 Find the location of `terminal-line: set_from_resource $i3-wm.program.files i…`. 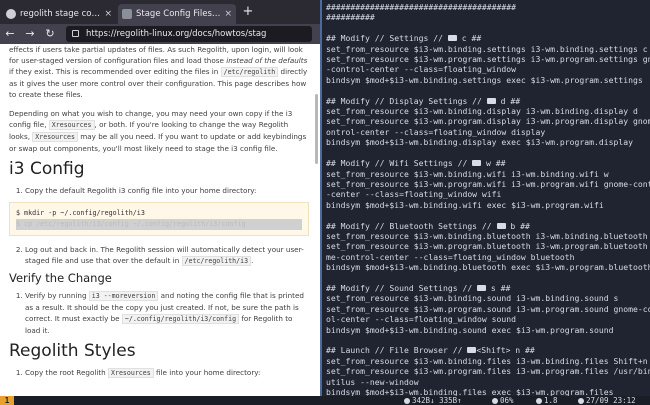

terminal-line: set_from_resource $i3-wm.program.files i… is located at coordinates (488, 371).